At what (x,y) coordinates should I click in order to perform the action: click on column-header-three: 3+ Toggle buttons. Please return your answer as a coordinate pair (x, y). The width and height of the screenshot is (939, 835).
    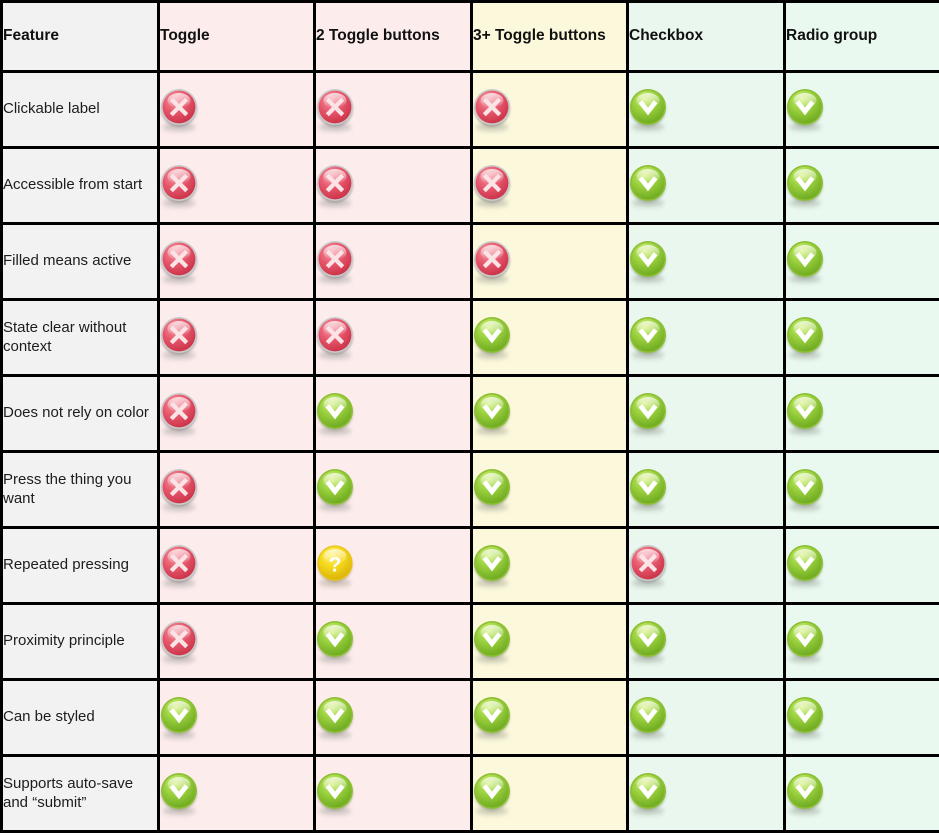
    Looking at the image, I should click on (549, 36).